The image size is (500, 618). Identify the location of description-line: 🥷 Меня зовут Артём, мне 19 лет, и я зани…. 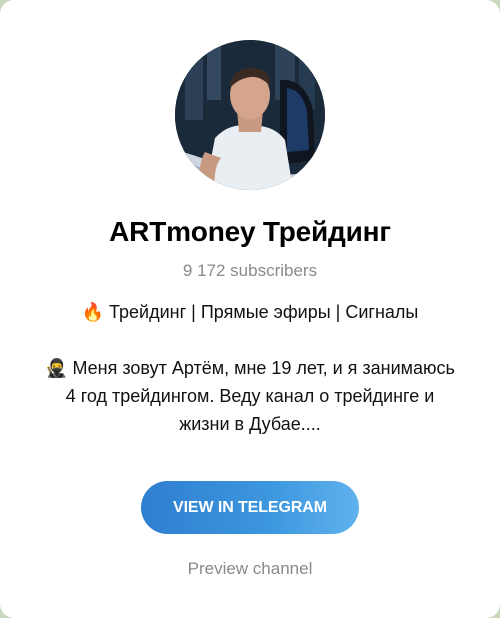
(250, 368).